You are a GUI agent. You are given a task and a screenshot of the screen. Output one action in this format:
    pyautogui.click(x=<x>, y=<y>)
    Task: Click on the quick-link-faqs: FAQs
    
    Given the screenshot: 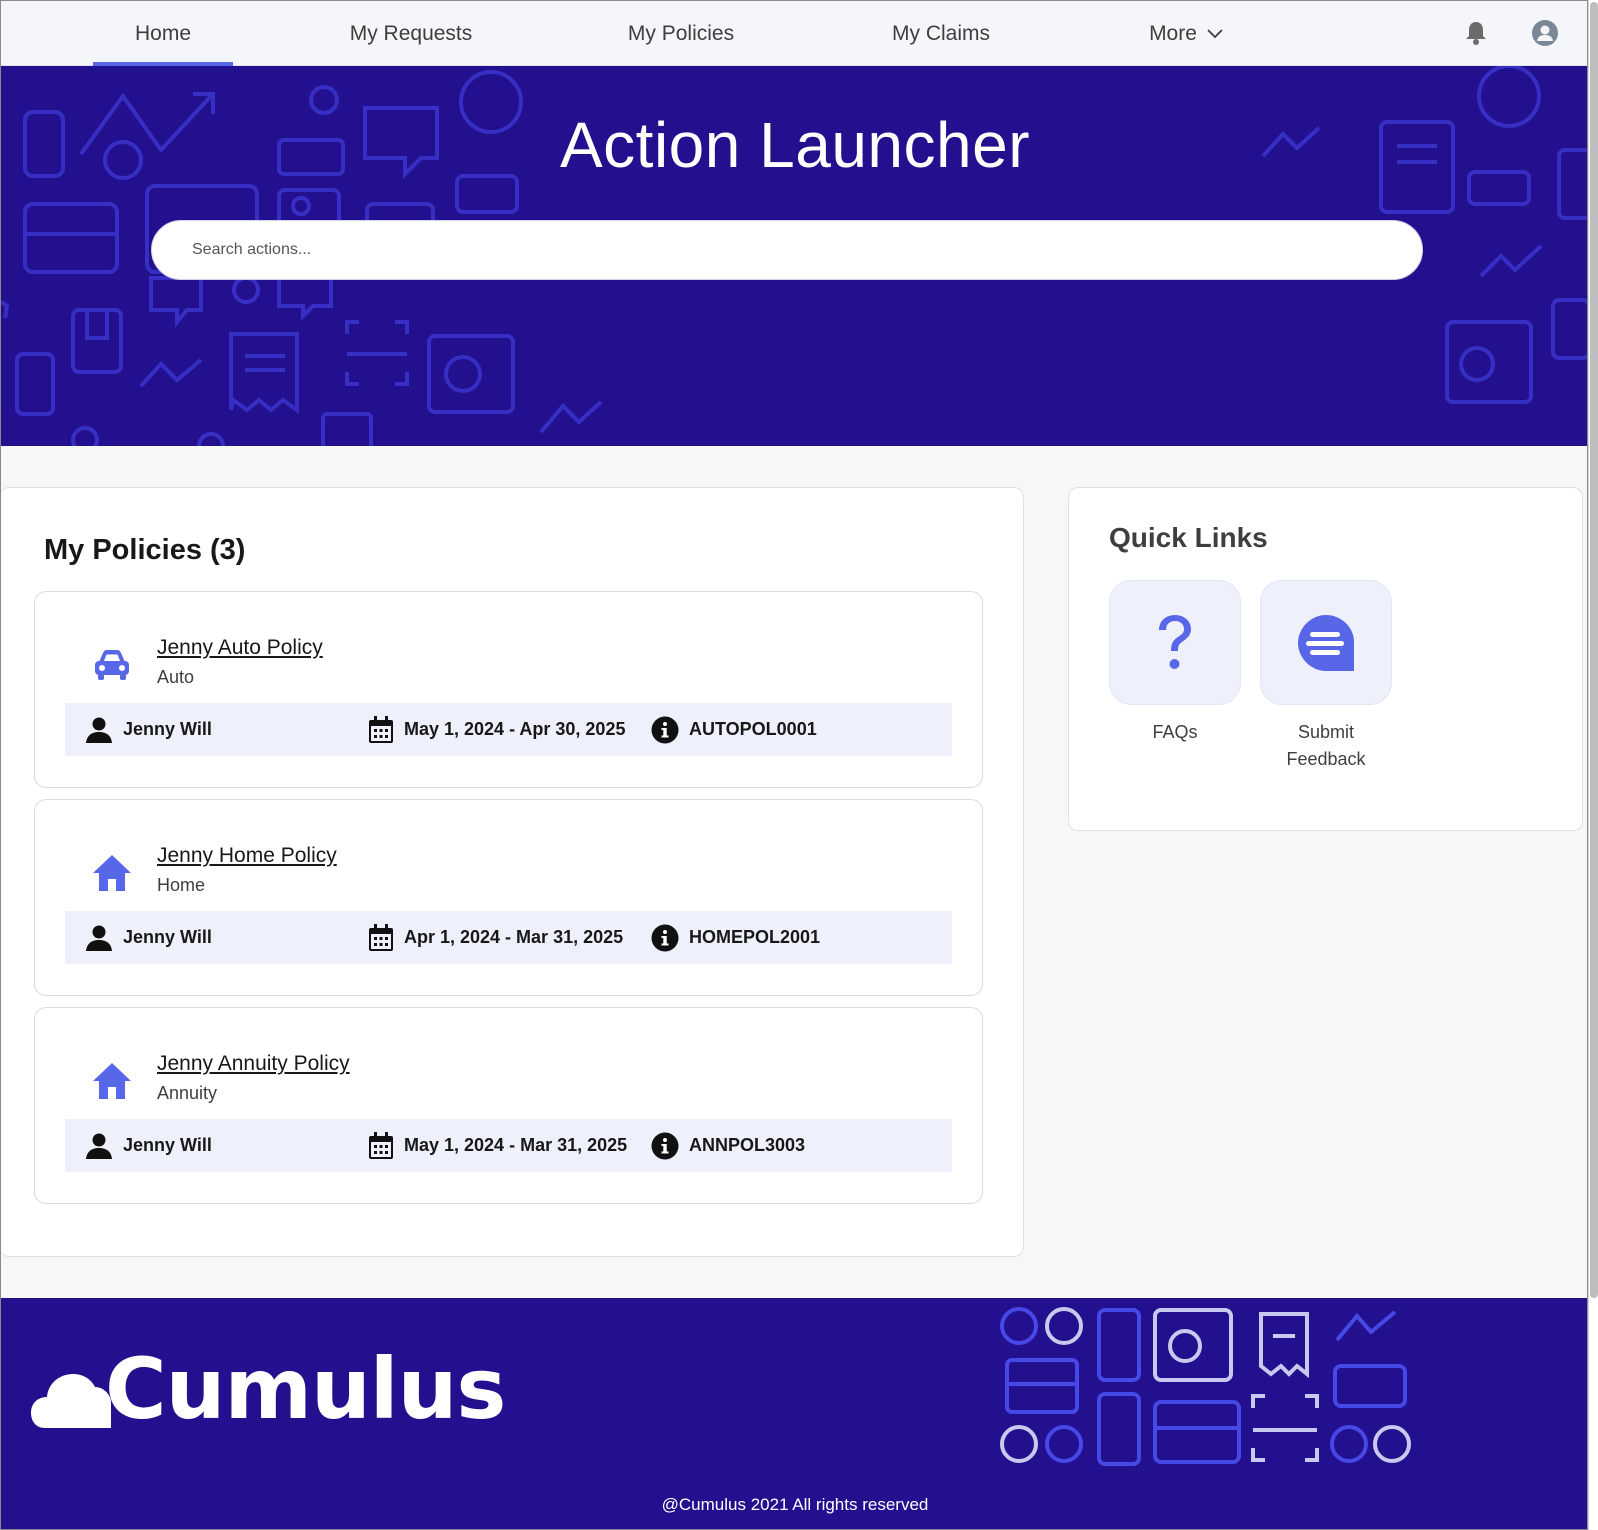 What is the action you would take?
    pyautogui.click(x=1175, y=663)
    